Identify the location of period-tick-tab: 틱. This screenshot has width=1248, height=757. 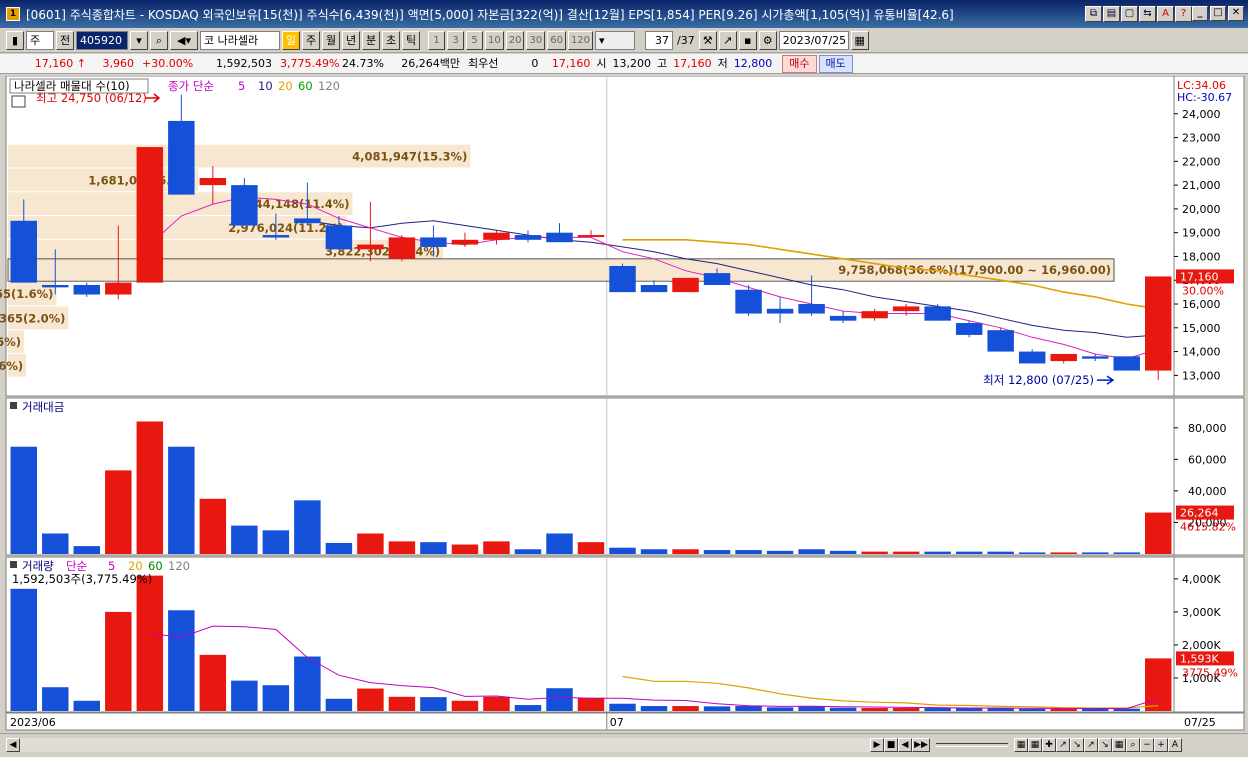
(411, 40).